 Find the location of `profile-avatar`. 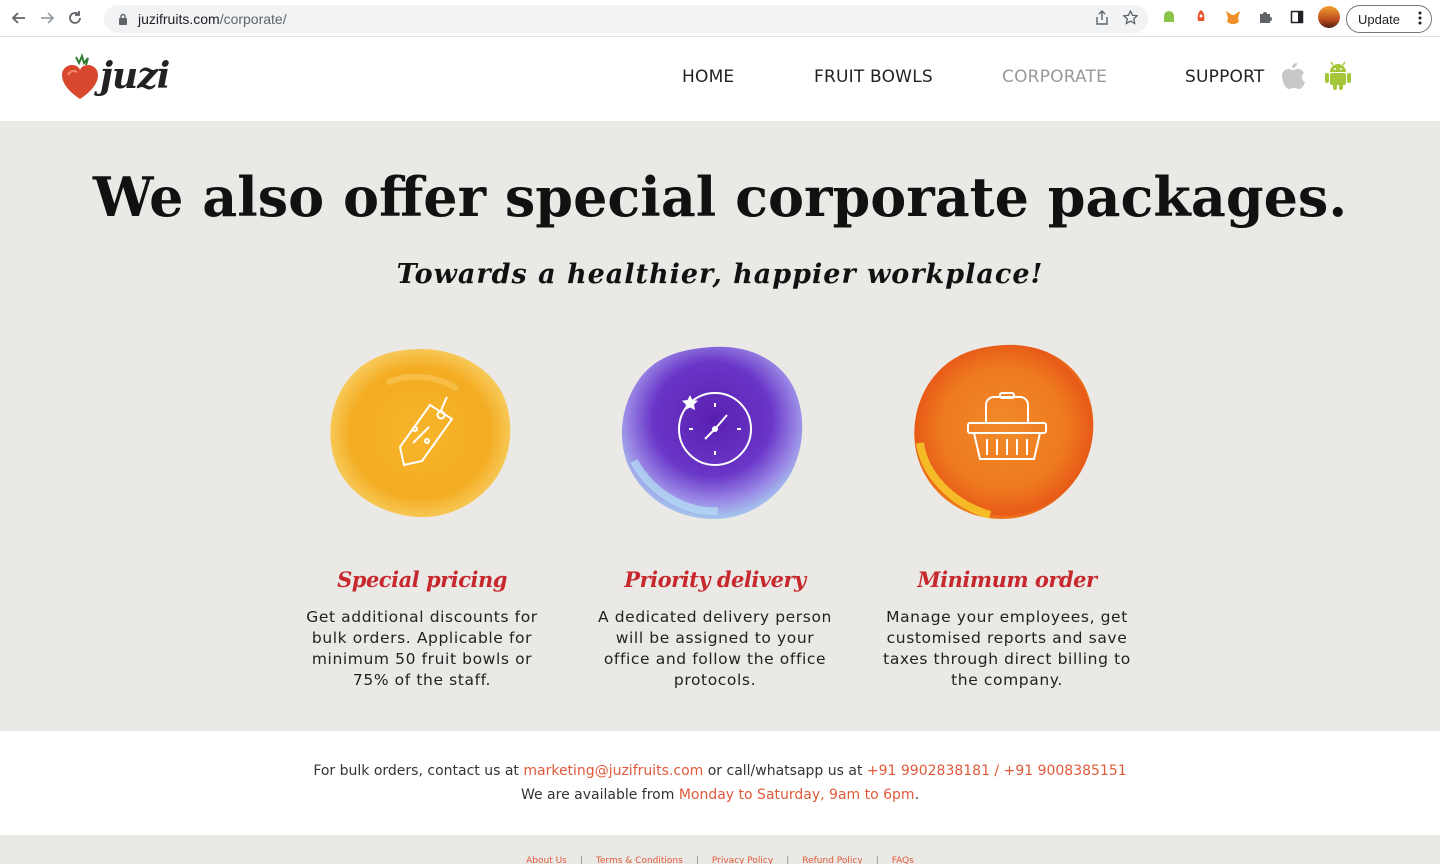

profile-avatar is located at coordinates (1329, 17).